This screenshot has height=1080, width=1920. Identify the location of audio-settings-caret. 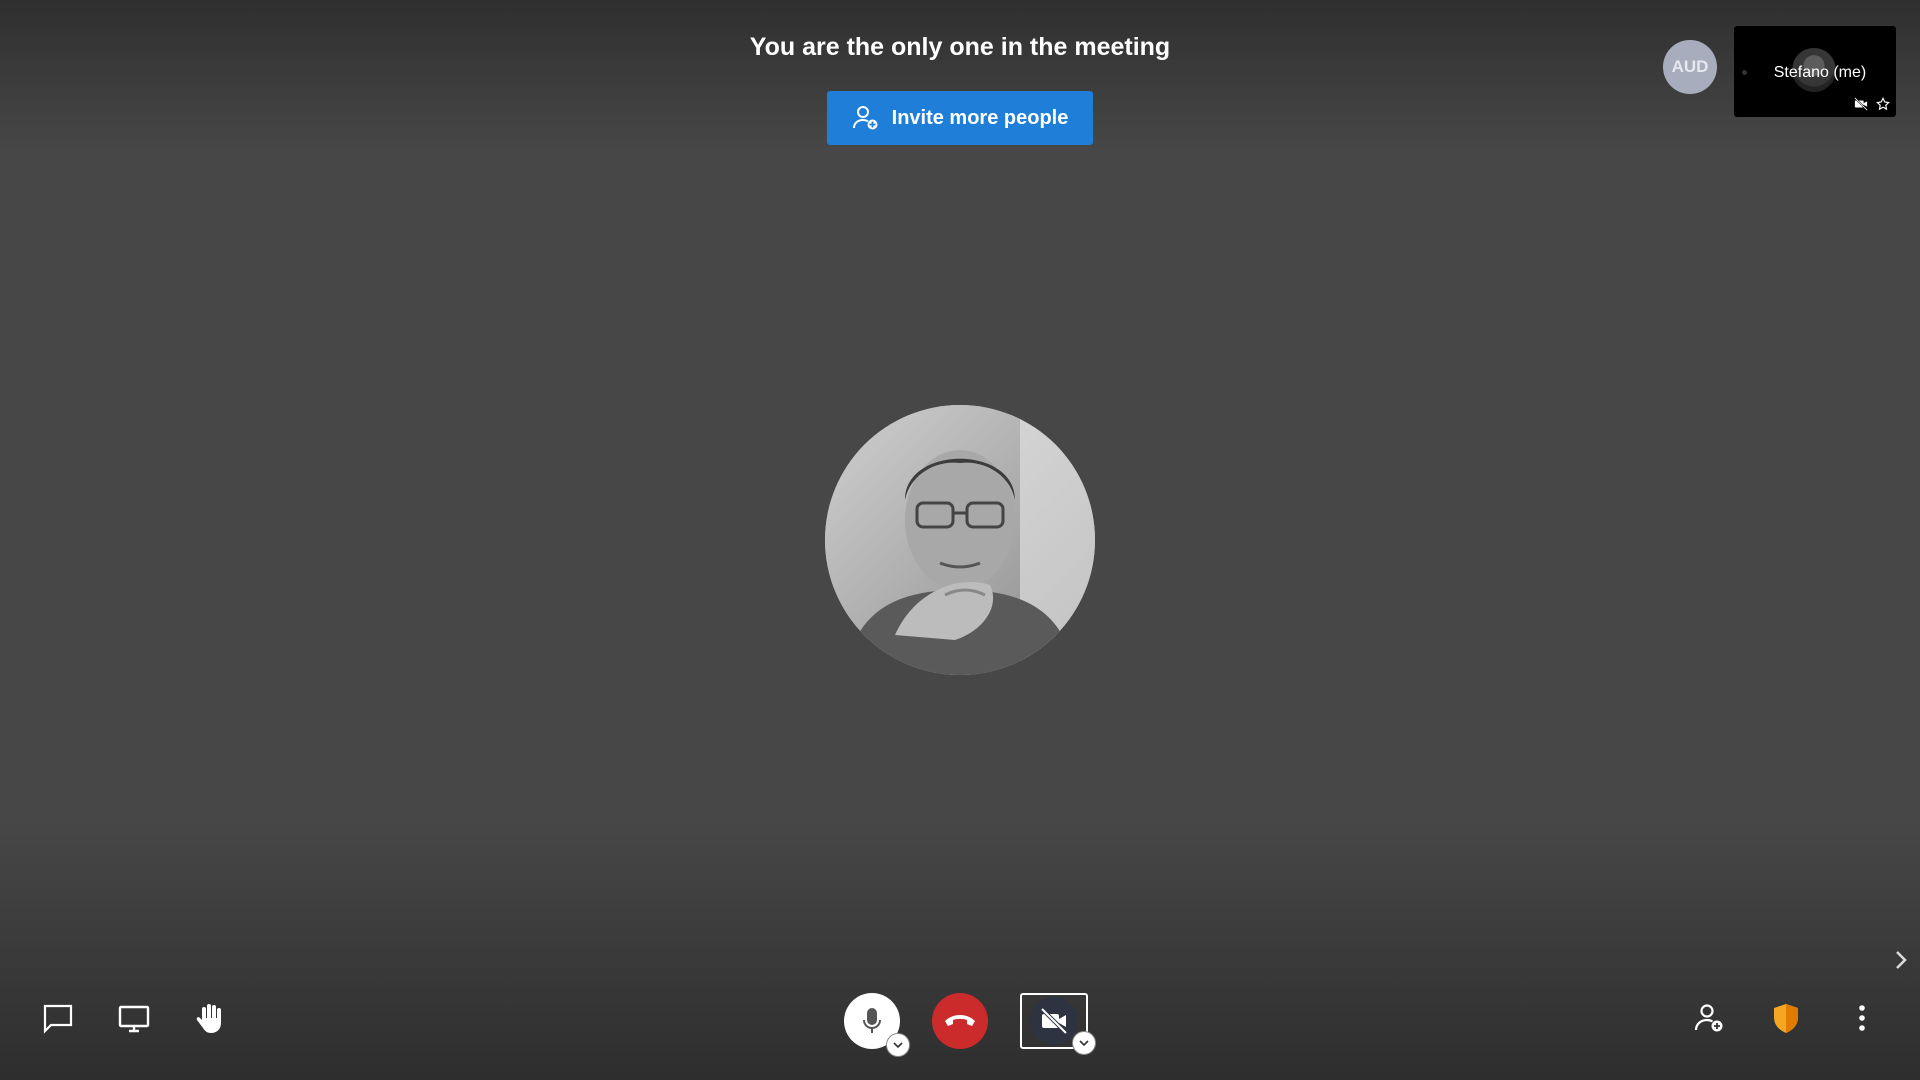
(898, 1045).